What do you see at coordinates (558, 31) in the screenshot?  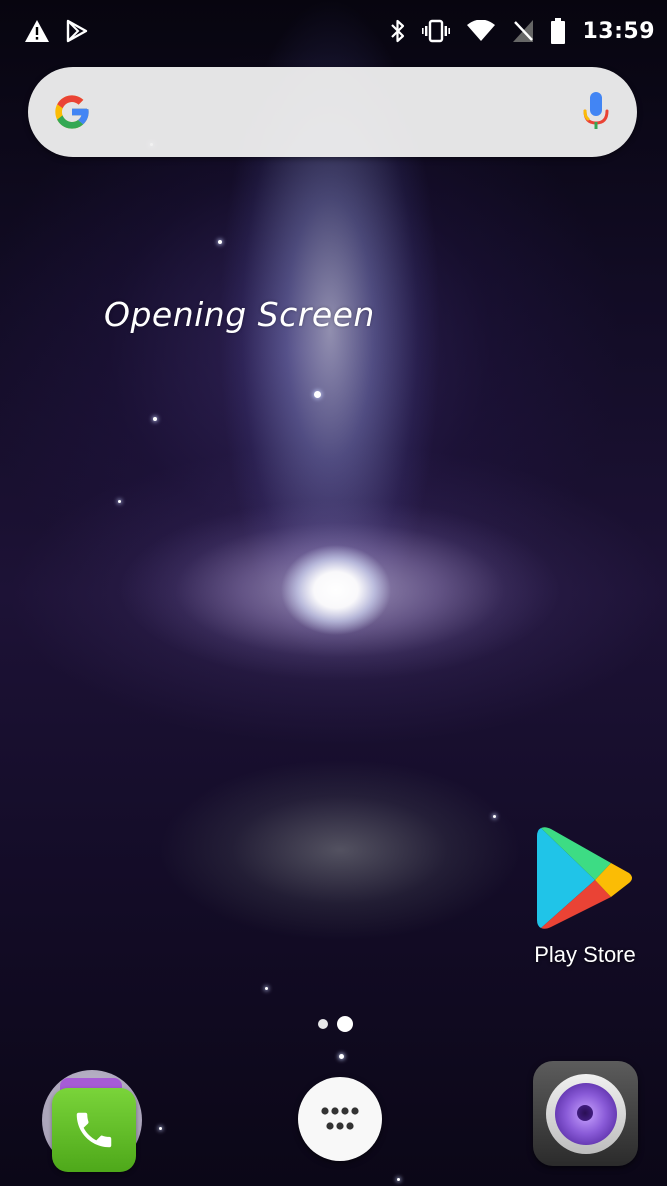 I see `battery-icon` at bounding box center [558, 31].